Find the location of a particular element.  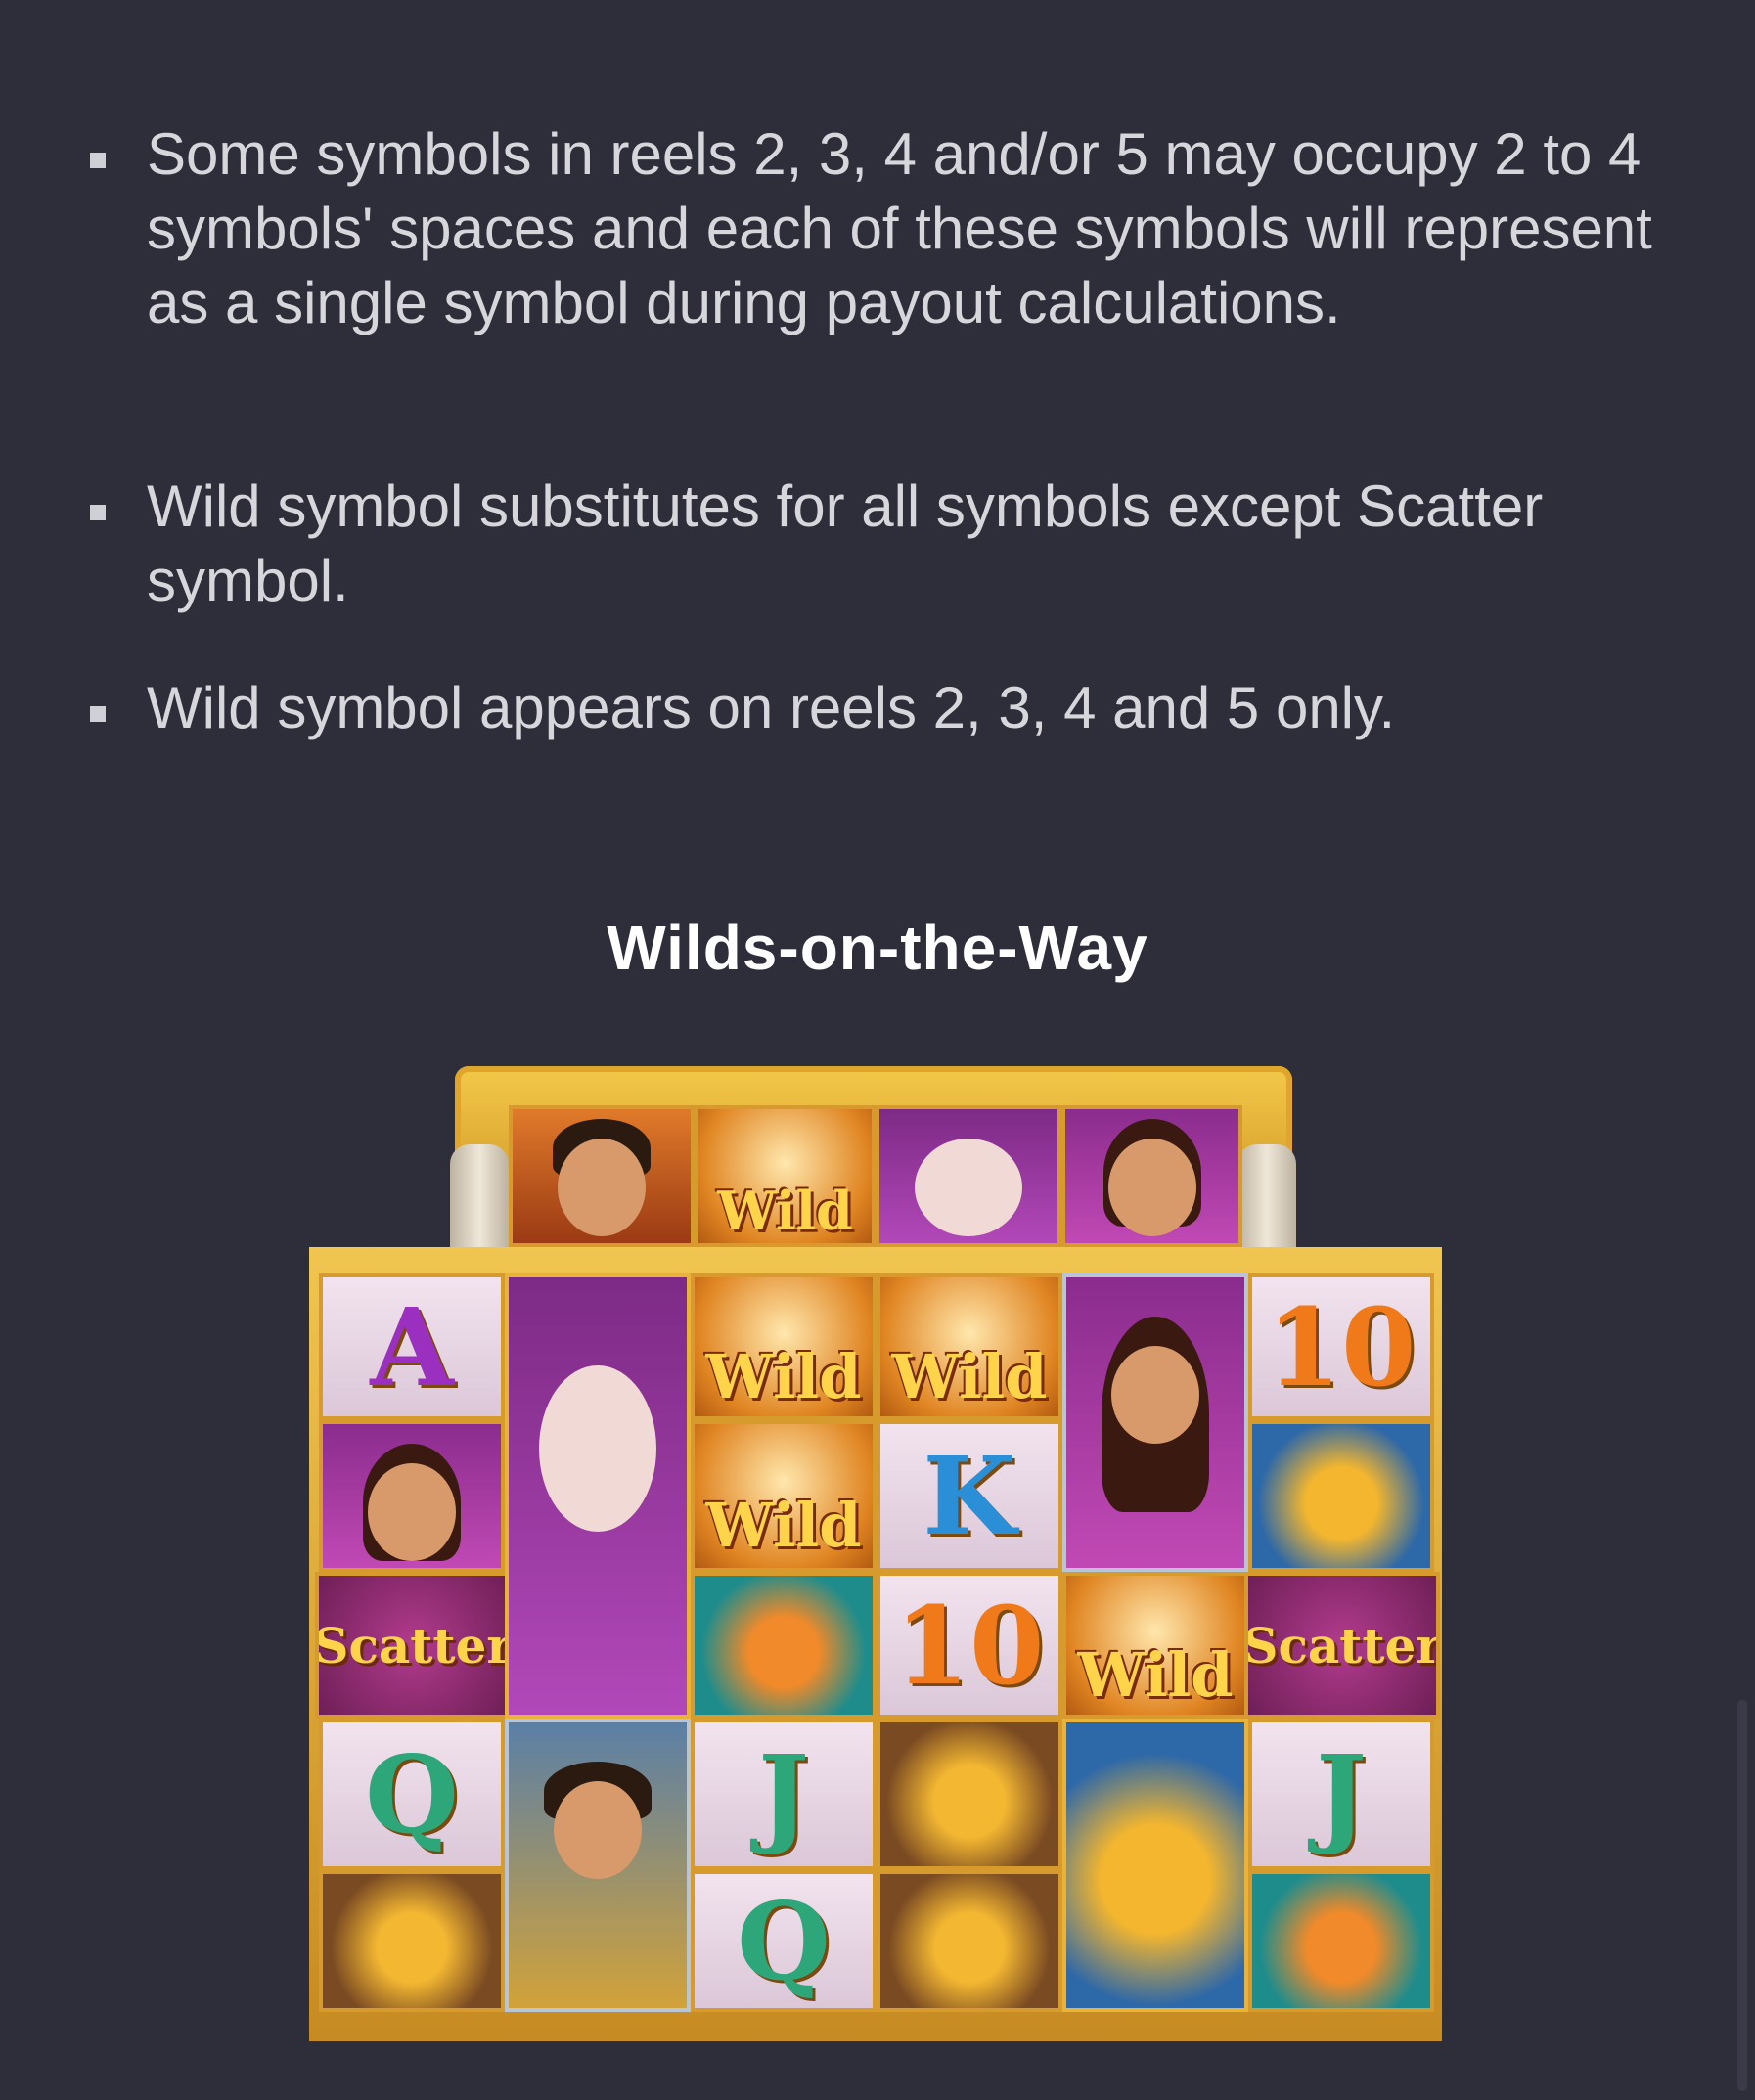

right-pillar is located at coordinates (1267, 1195).